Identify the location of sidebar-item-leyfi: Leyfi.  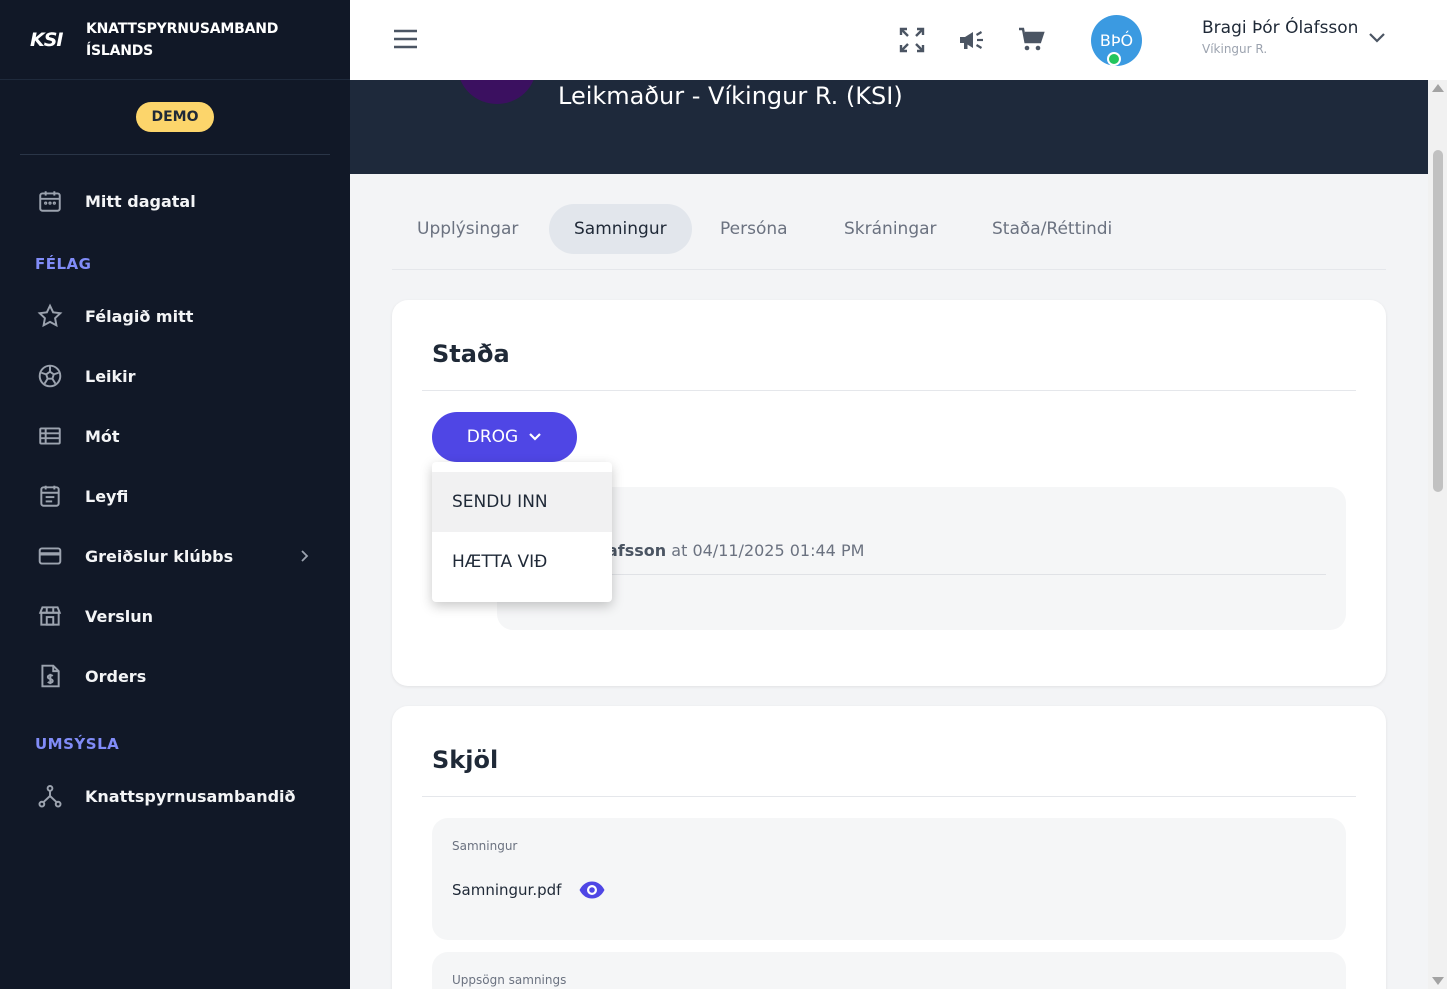
(175, 496).